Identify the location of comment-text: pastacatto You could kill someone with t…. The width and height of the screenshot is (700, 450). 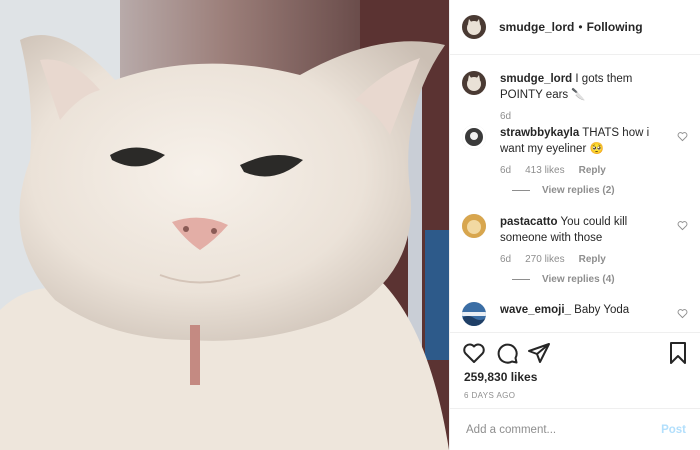
(594, 230).